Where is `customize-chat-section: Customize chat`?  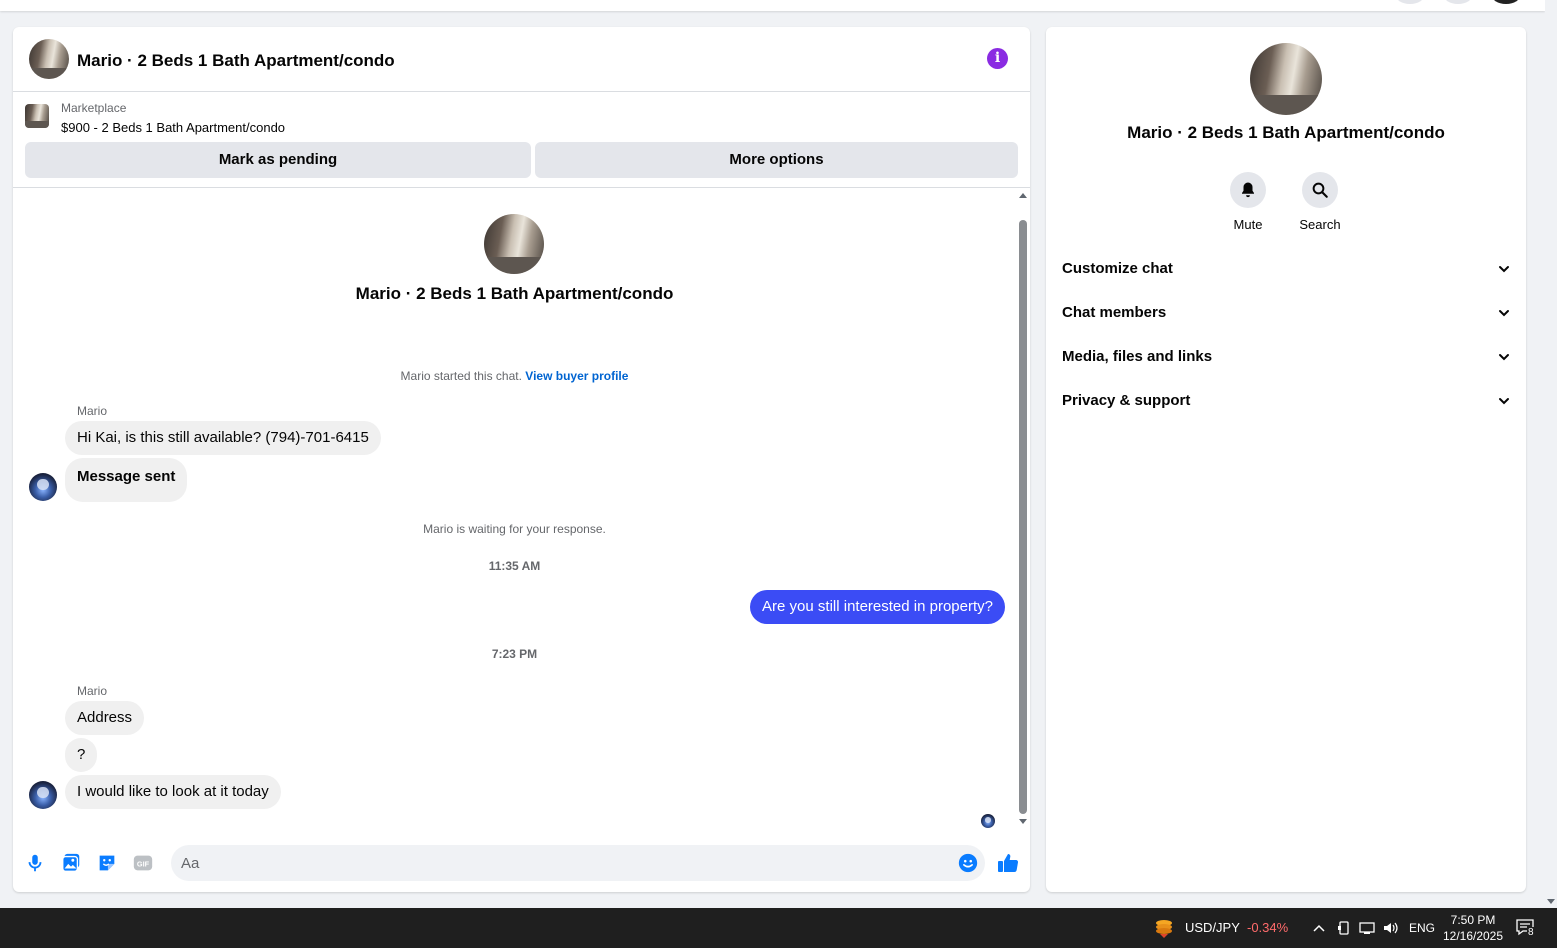
customize-chat-section: Customize chat is located at coordinates (1286, 269).